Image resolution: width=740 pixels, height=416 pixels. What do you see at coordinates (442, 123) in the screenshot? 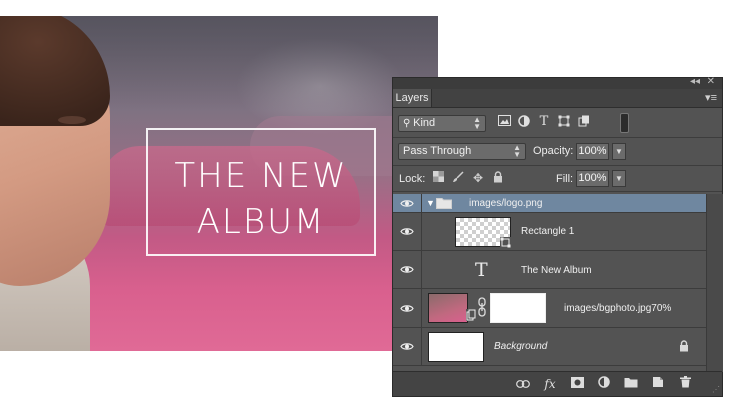
I see `filter-kind-select: ⚲ Kind ▲ ▼` at bounding box center [442, 123].